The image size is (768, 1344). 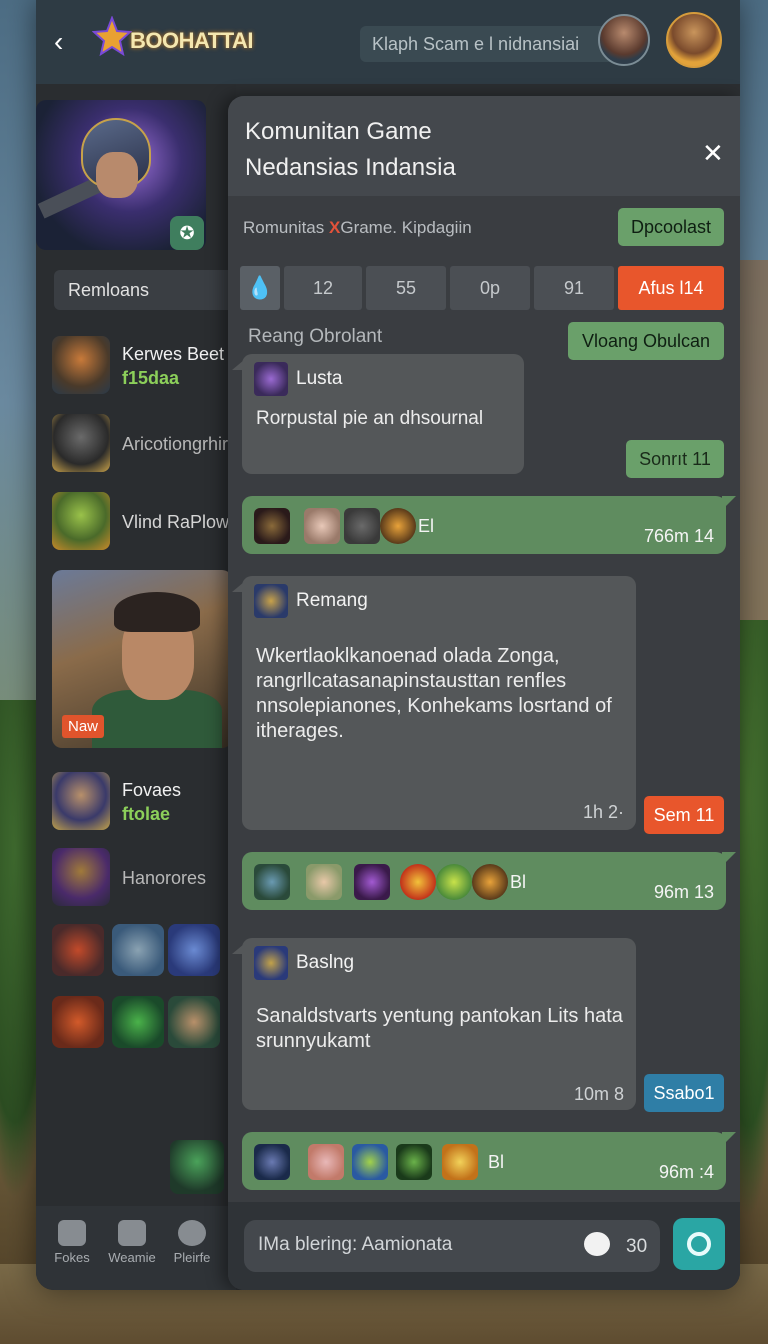 I want to click on logo-star-icon, so click(x=112, y=36).